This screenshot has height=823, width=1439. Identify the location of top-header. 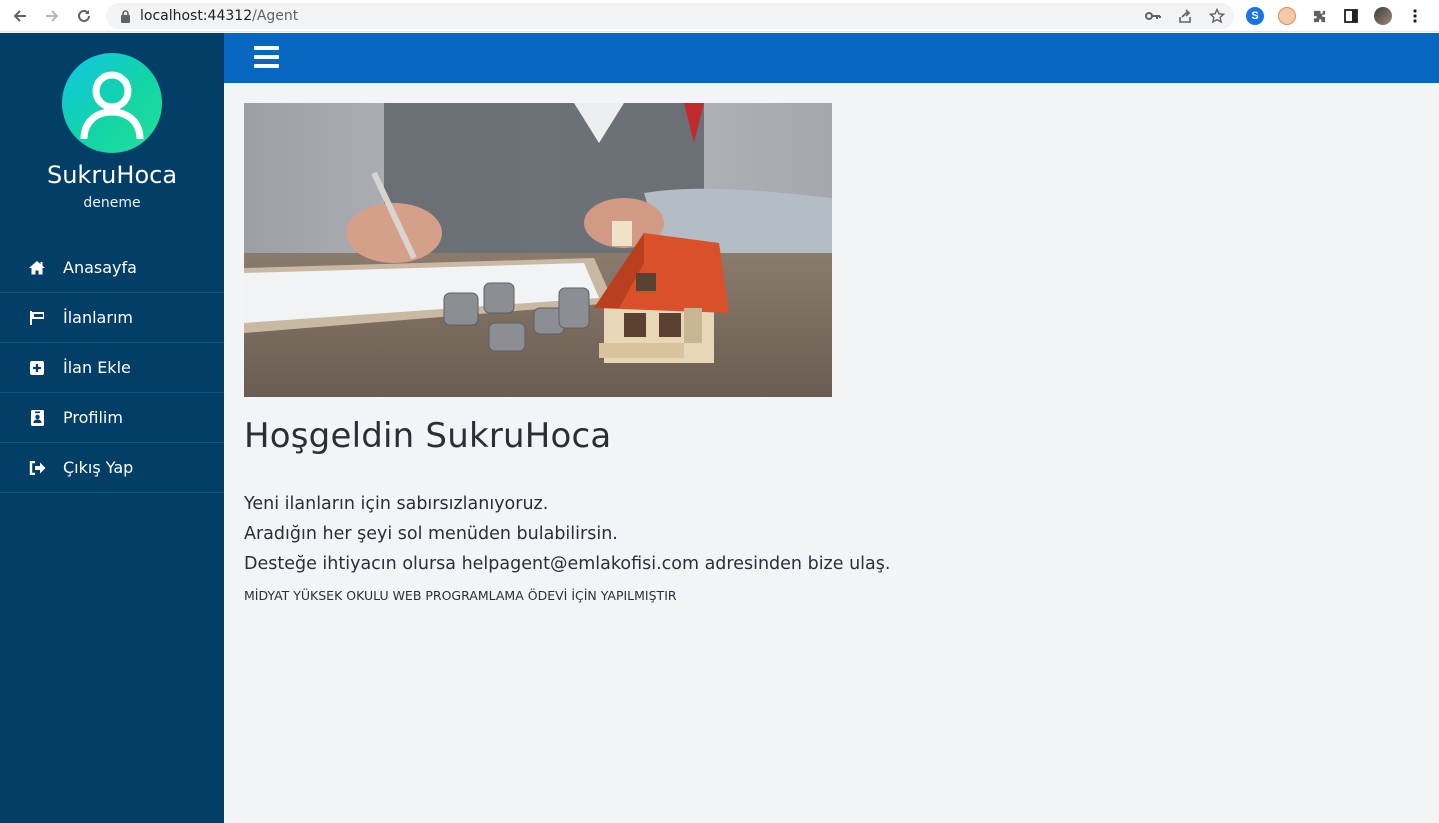
(831, 58).